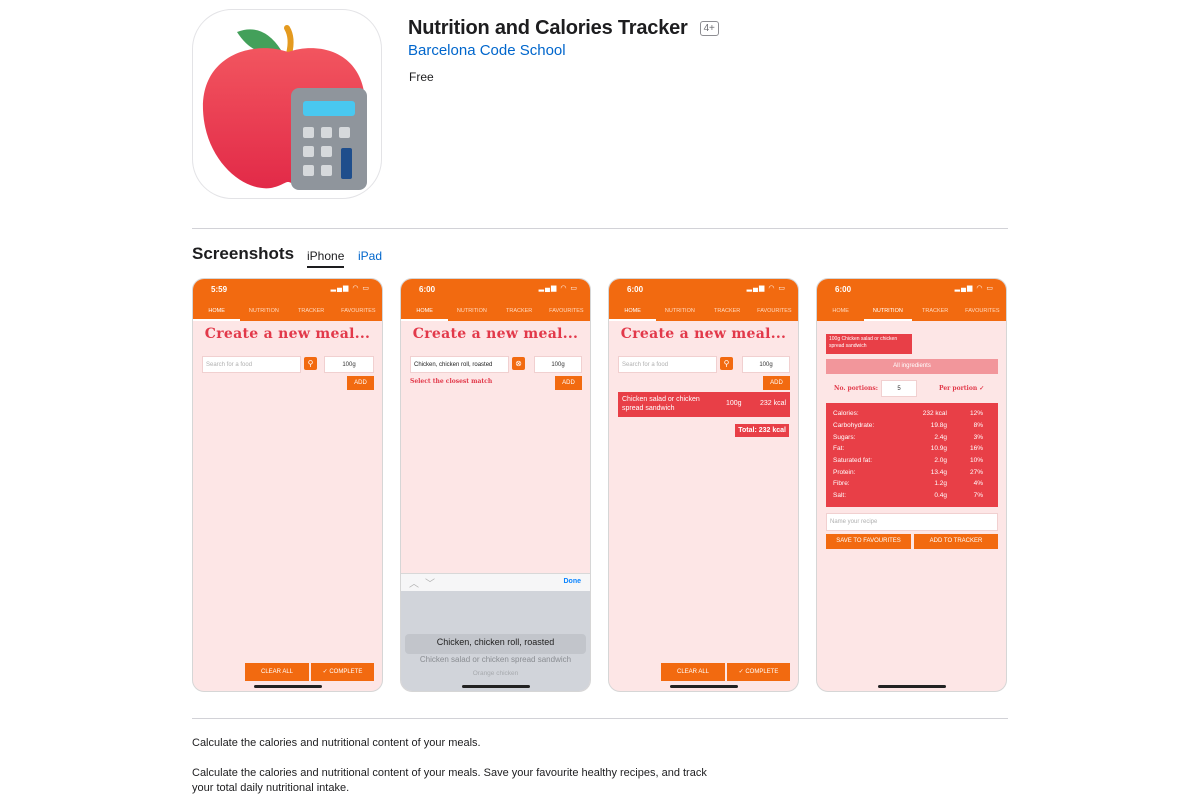  Describe the element at coordinates (912, 366) in the screenshot. I see `all-ingredients-button: All ingredients` at that location.